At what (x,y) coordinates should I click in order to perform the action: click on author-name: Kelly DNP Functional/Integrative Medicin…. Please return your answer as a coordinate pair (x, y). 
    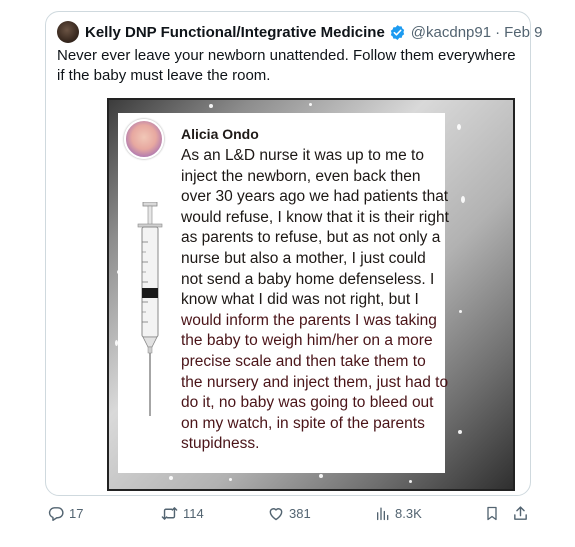
    Looking at the image, I should click on (235, 32).